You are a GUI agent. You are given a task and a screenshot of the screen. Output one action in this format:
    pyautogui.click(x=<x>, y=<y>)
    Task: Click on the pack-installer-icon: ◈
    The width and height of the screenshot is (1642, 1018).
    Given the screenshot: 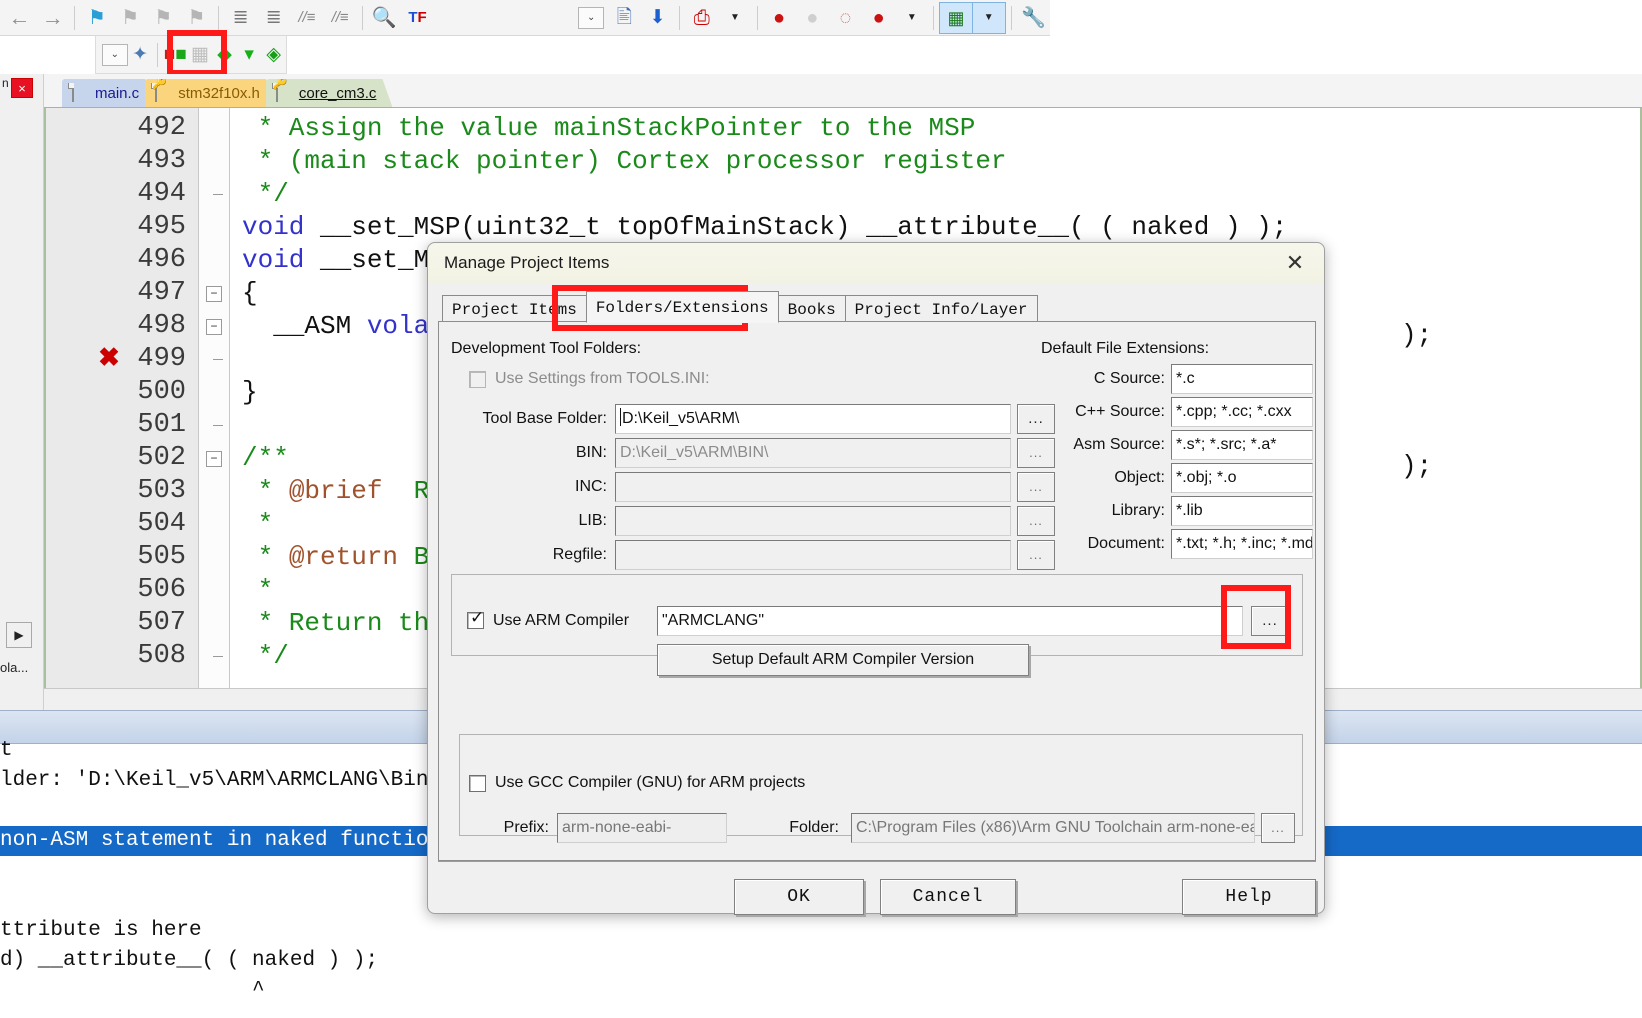 What is the action you would take?
    pyautogui.click(x=273, y=55)
    